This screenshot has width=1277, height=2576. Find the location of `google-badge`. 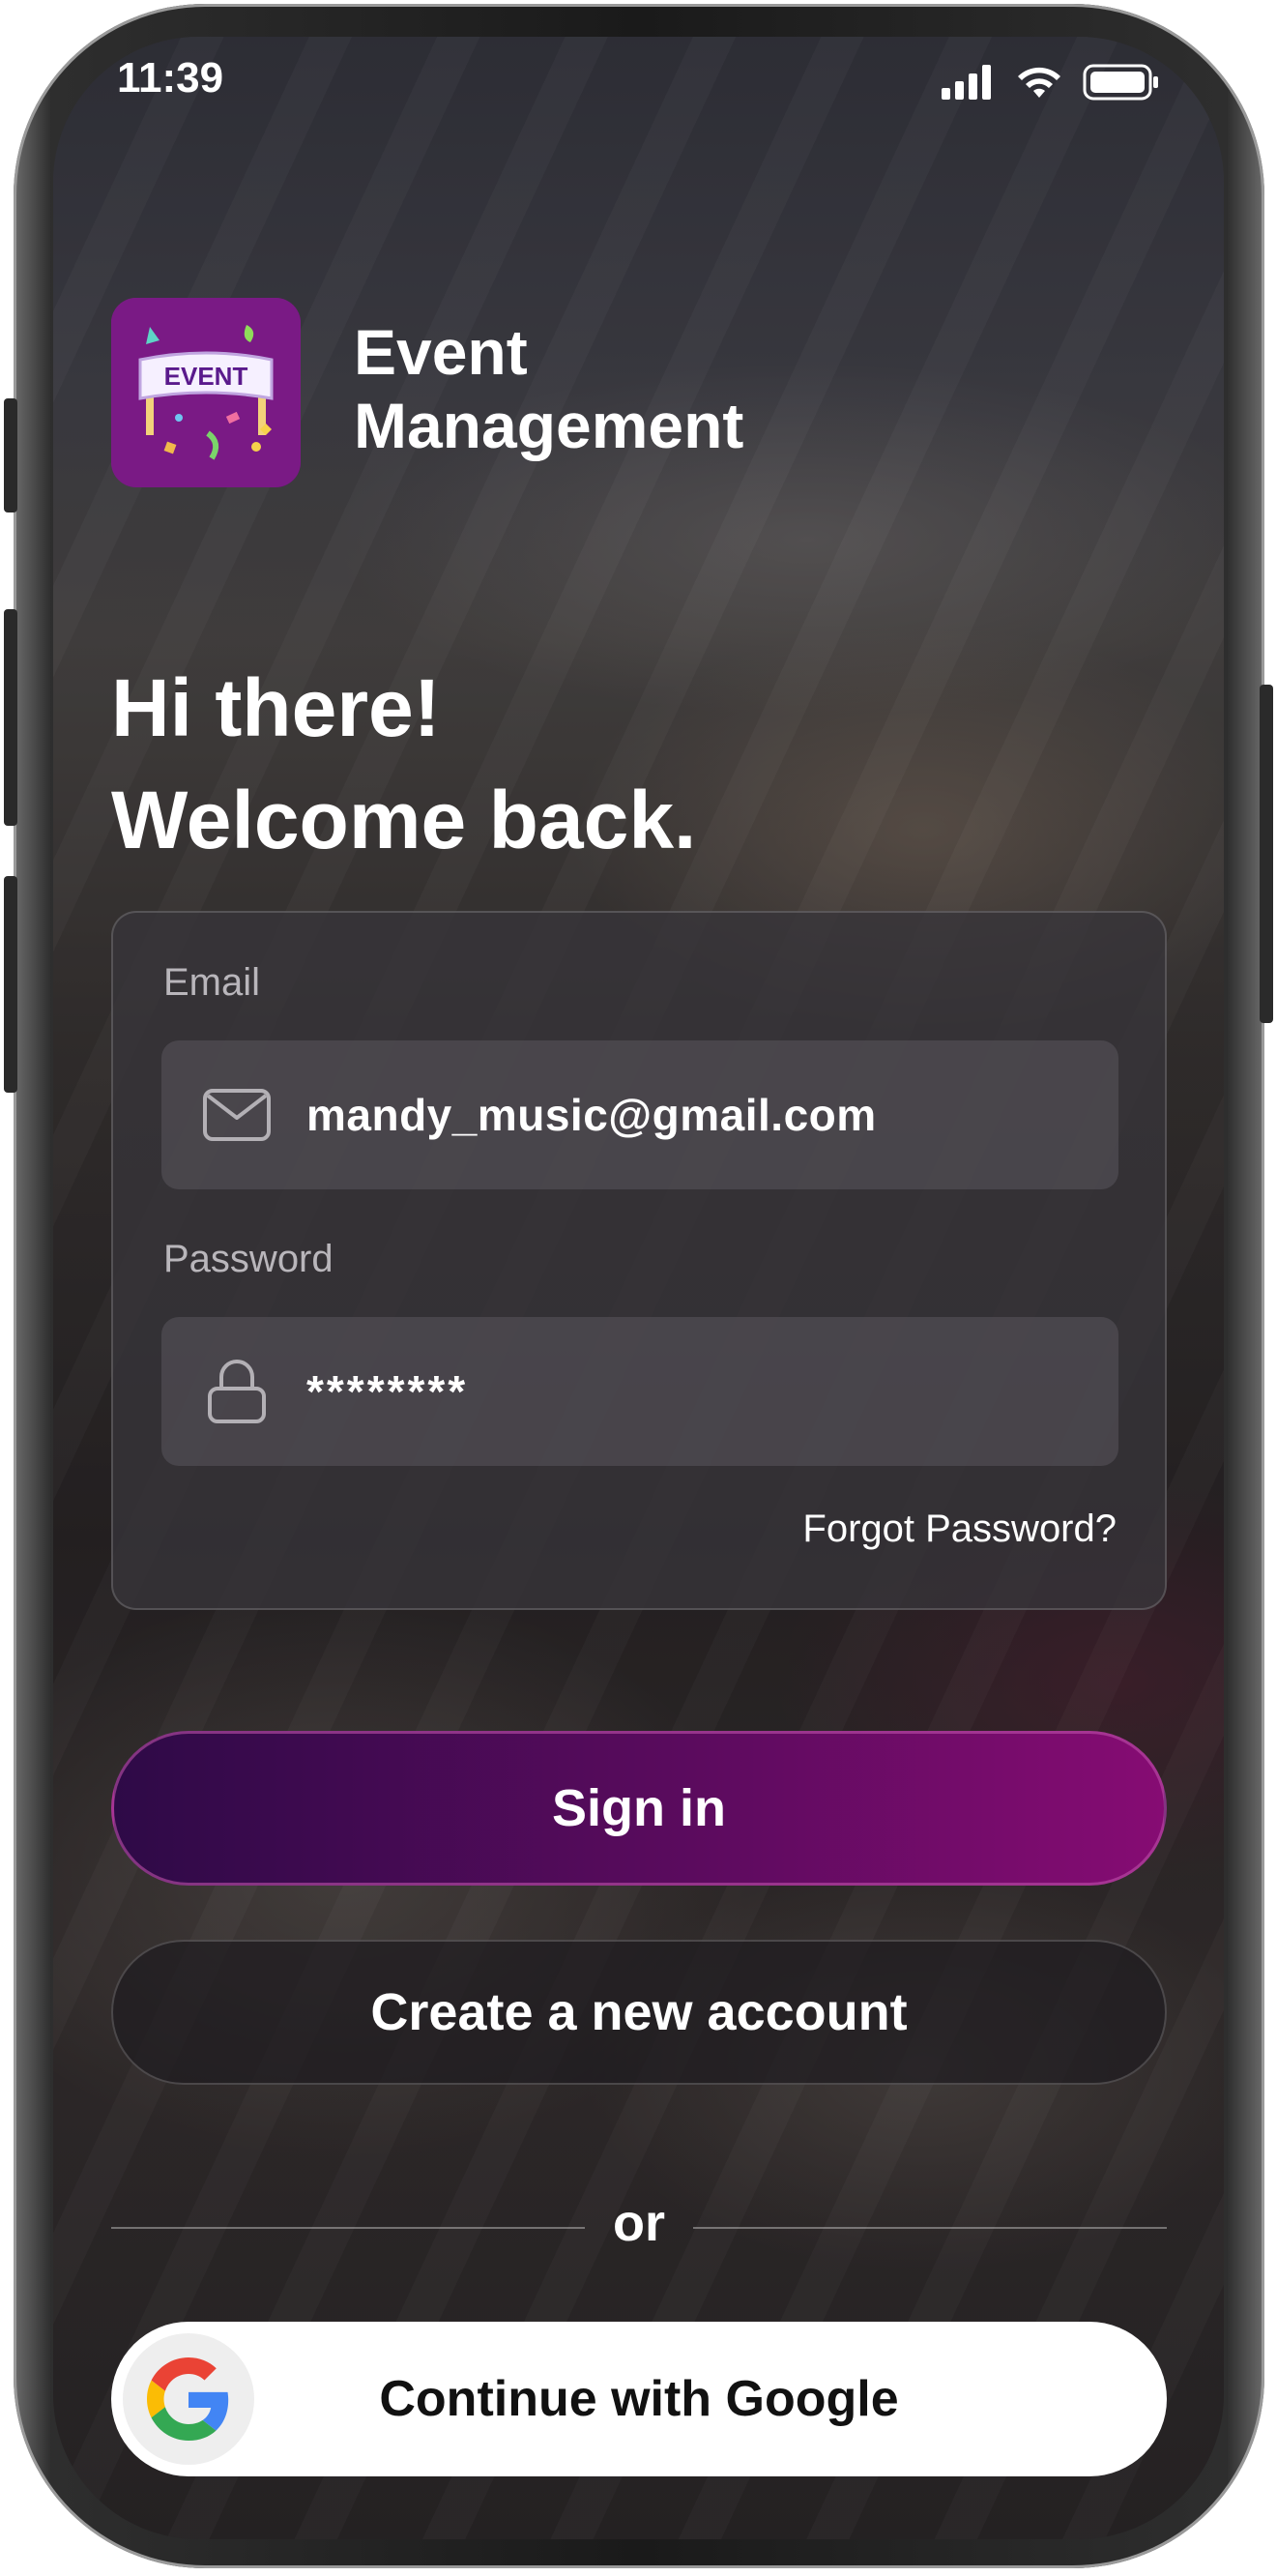

google-badge is located at coordinates (188, 2399).